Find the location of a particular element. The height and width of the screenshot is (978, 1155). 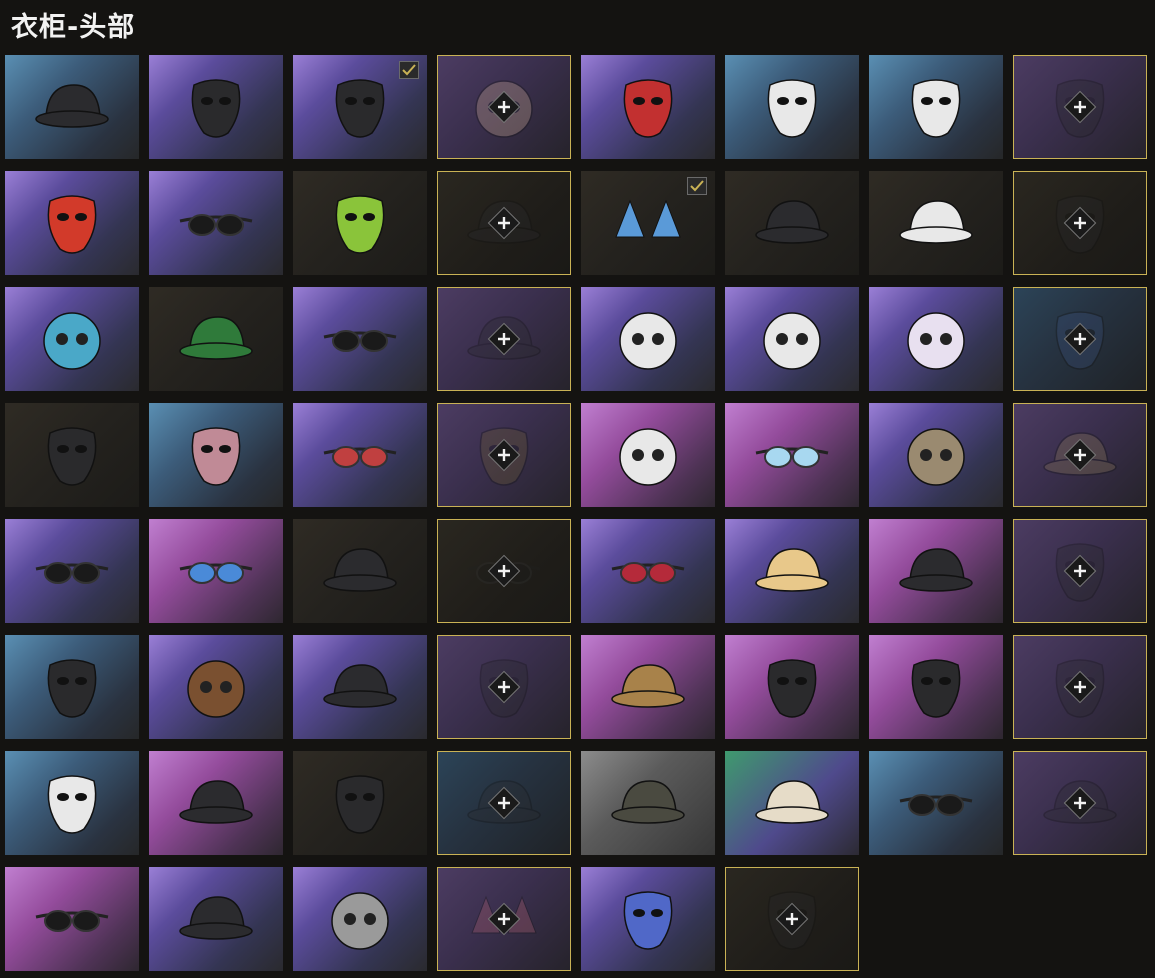

wrap-sunglasses-icon is located at coordinates (936, 803).